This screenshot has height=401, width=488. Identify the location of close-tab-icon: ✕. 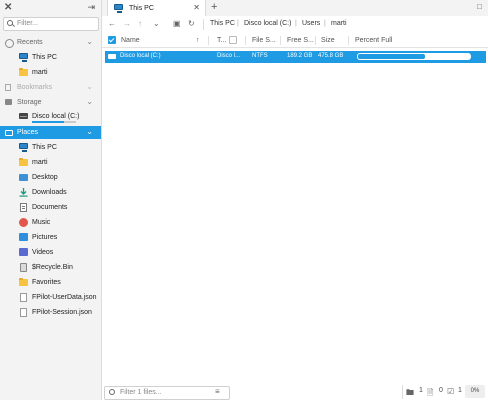
(196, 7).